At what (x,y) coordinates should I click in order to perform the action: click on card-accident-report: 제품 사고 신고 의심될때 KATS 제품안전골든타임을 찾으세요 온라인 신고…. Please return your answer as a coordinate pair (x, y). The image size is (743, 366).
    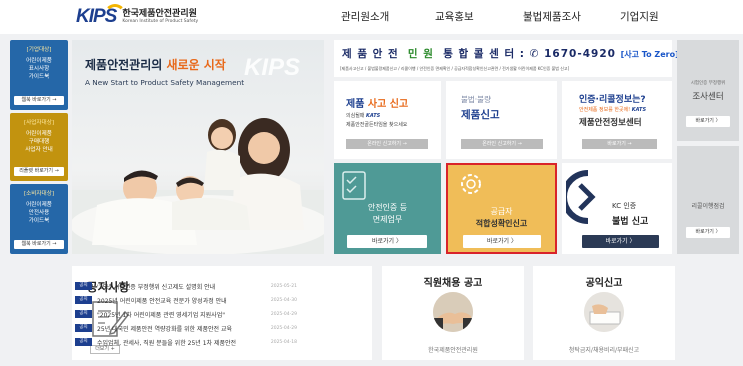
    Looking at the image, I should click on (387, 120).